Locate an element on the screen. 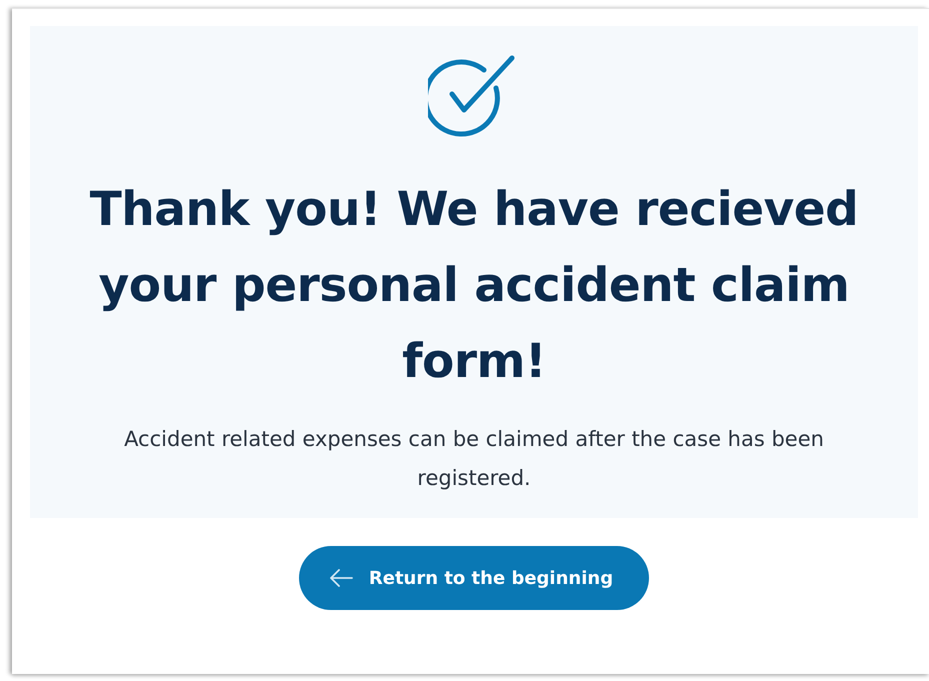 The image size is (929, 681). info-message: Accident related expenses can be claimed after the case has been registered. is located at coordinates (474, 459).